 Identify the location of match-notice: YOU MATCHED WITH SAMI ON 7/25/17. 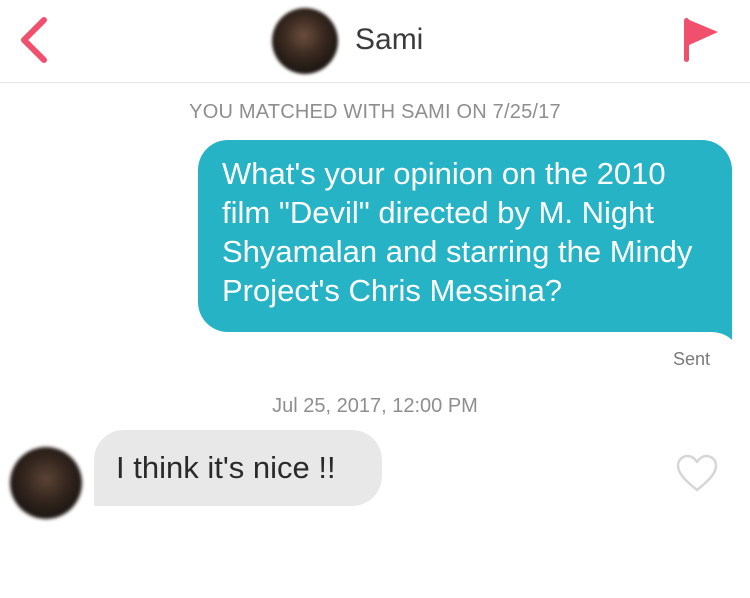
(375, 112).